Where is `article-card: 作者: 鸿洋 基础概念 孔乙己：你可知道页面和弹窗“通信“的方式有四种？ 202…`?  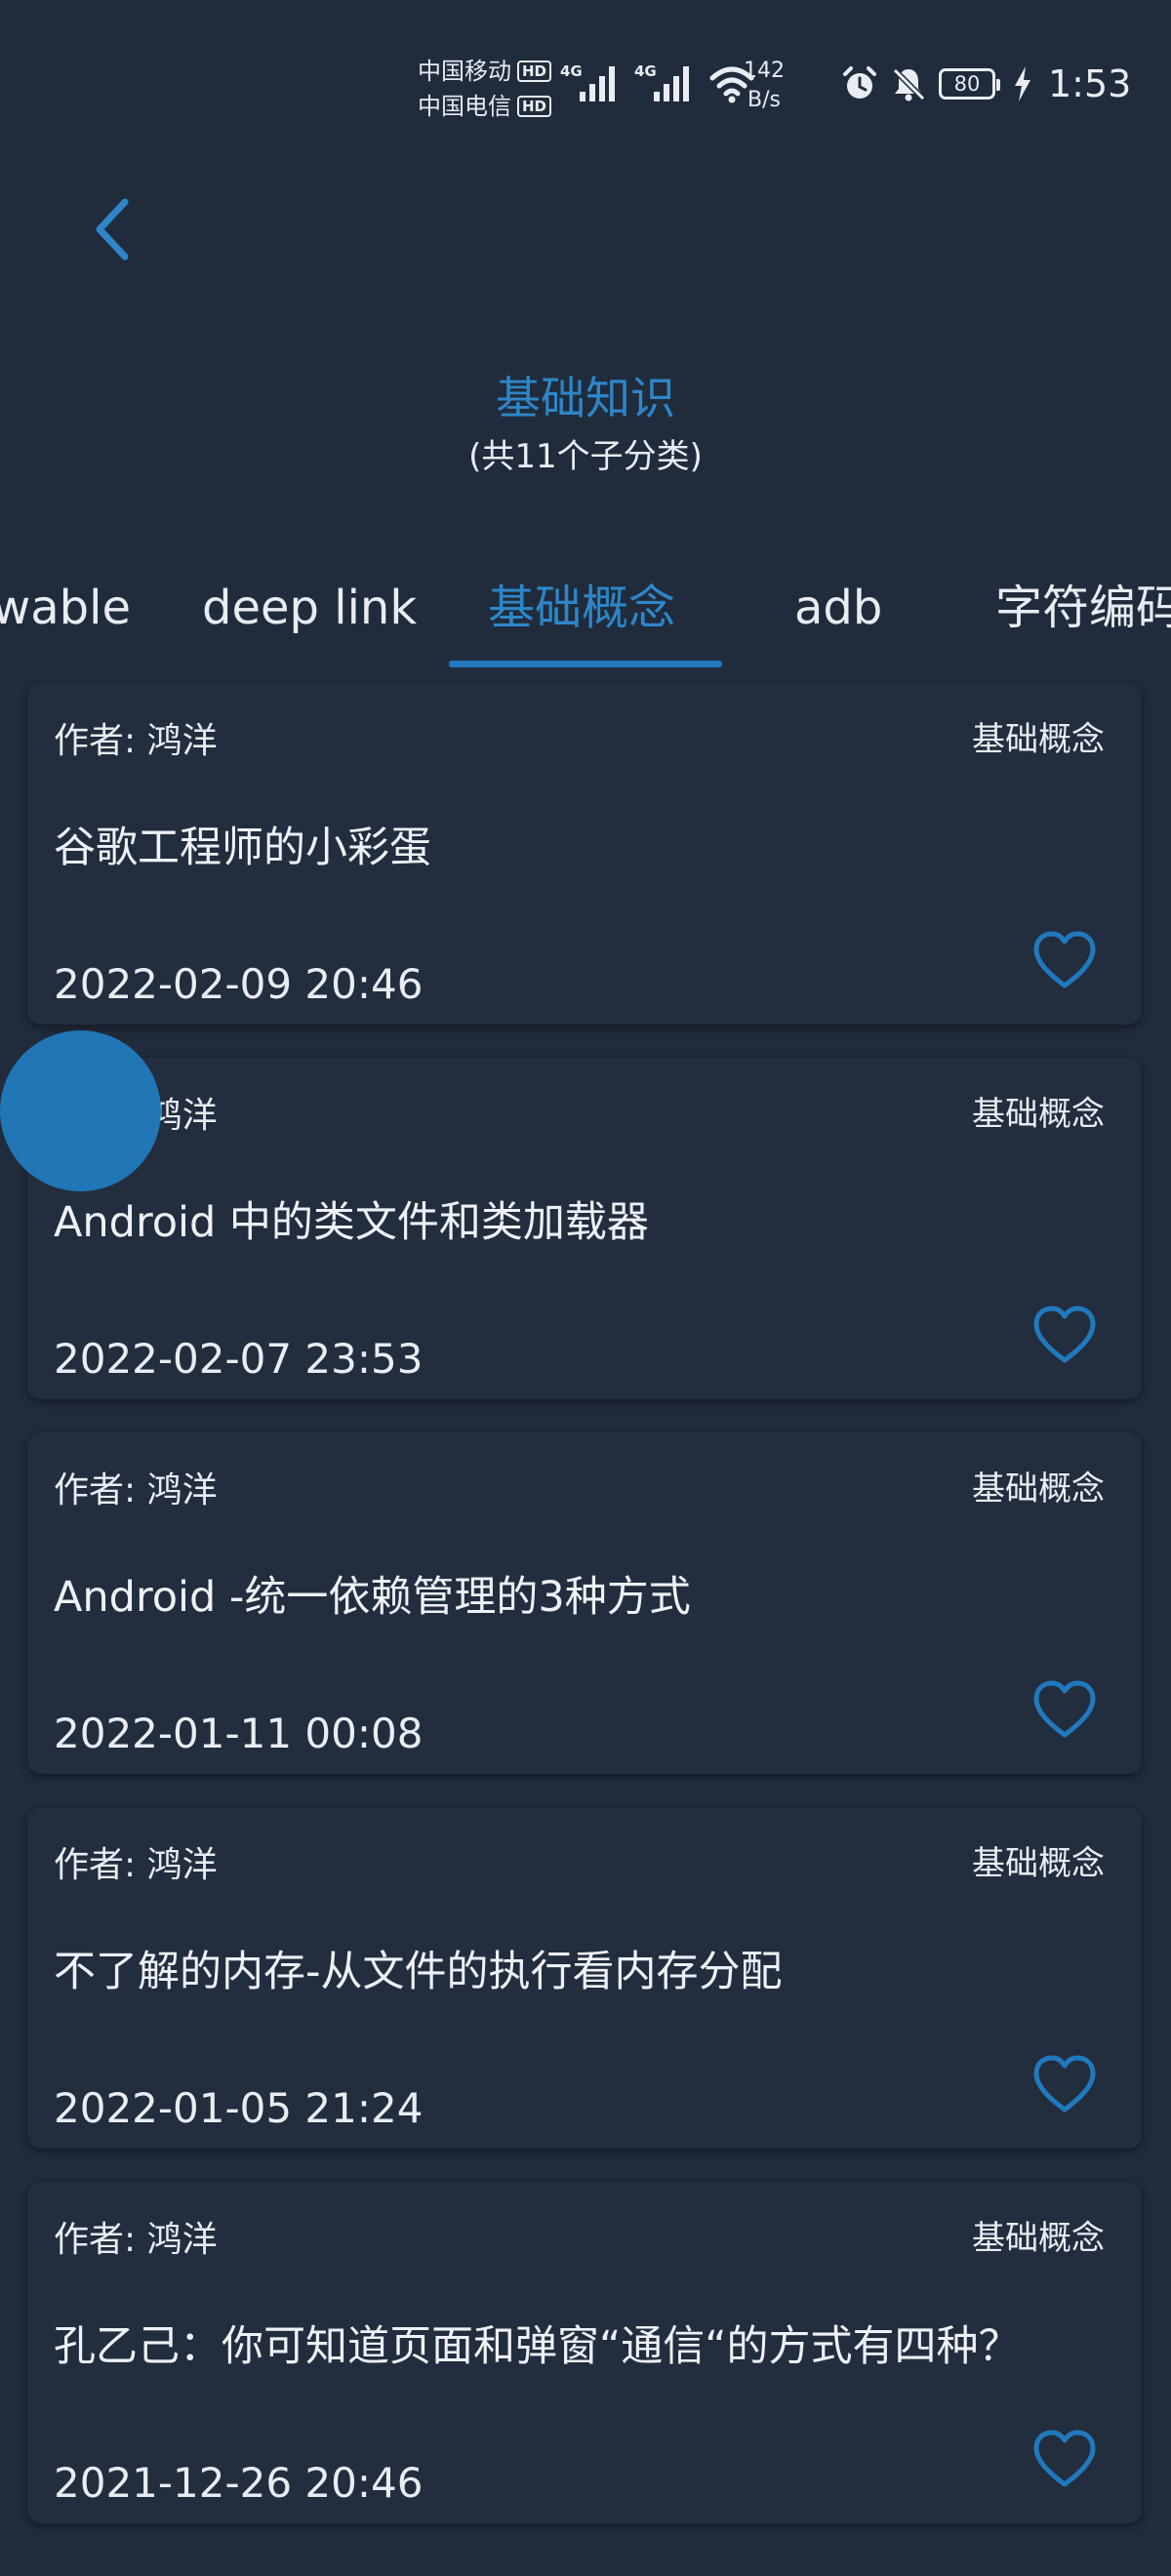 article-card: 作者: 鸿洋 基础概念 孔乙己：你可知道页面和弹窗“通信“的方式有四种？ 202… is located at coordinates (584, 2352).